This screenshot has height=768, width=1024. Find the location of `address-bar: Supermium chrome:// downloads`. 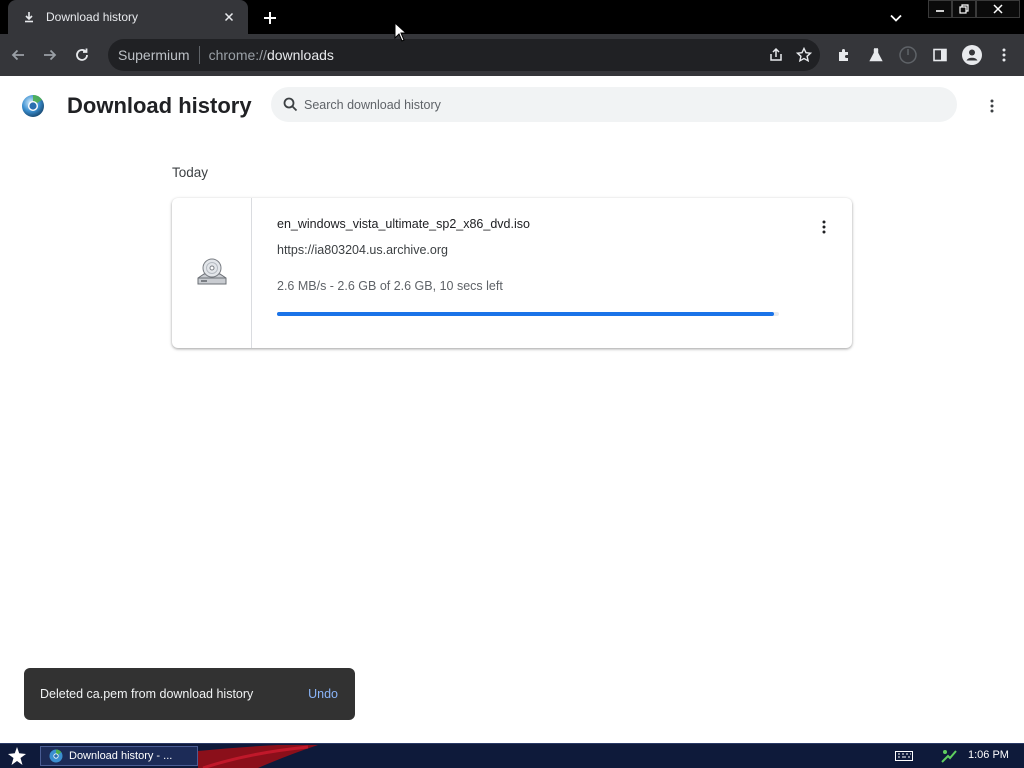

address-bar: Supermium chrome:// downloads is located at coordinates (464, 55).